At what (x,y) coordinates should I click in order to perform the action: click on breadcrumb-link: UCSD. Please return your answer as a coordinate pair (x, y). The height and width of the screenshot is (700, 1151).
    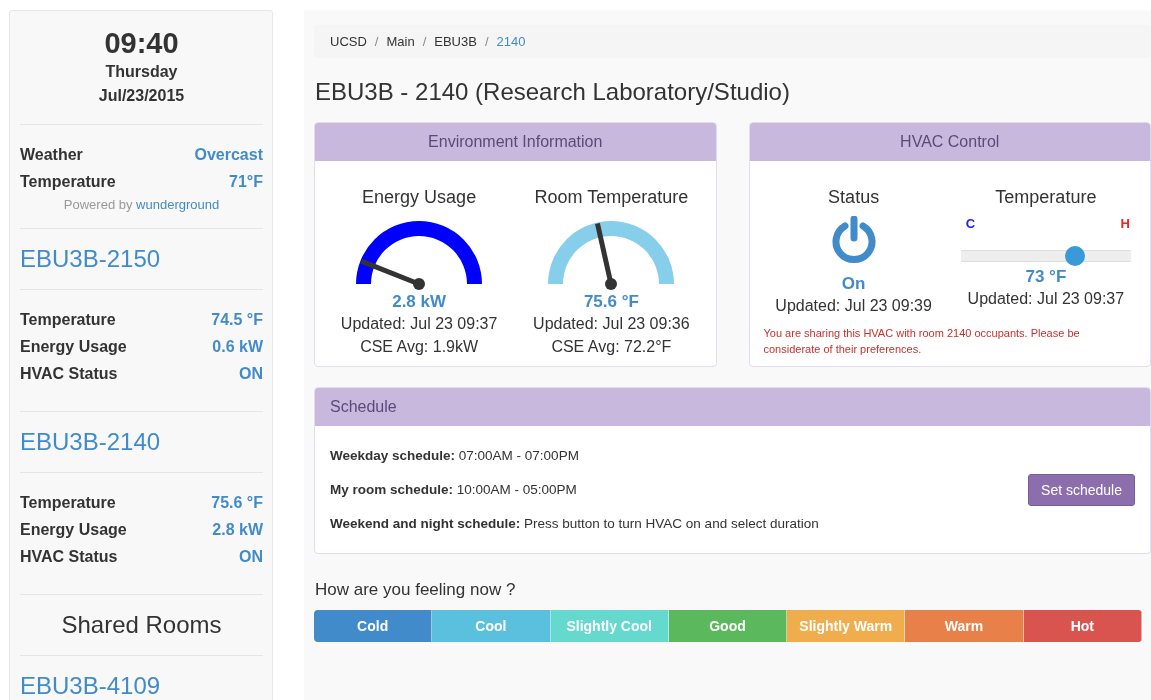
    Looking at the image, I should click on (348, 41).